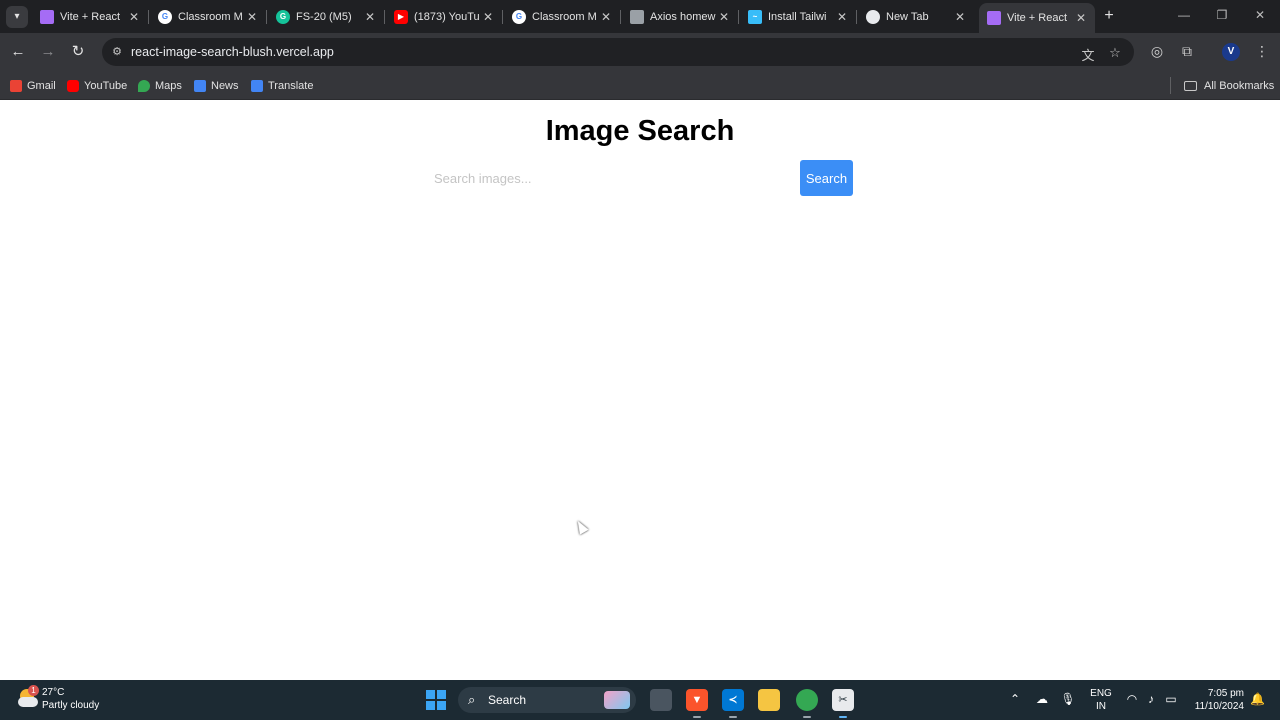 Image resolution: width=1280 pixels, height=720 pixels. Describe the element at coordinates (225, 85) in the screenshot. I see `bookmark-label: News` at that location.